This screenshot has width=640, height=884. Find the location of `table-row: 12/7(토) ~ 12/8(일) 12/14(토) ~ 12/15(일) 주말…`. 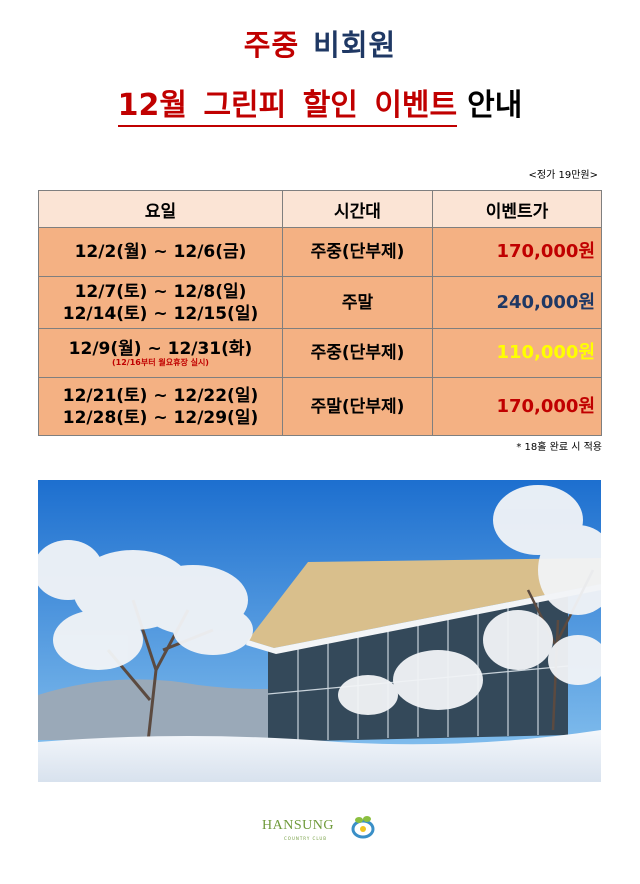

table-row: 12/7(토) ~ 12/8(일) 12/14(토) ~ 12/15(일) 주말… is located at coordinates (320, 302).